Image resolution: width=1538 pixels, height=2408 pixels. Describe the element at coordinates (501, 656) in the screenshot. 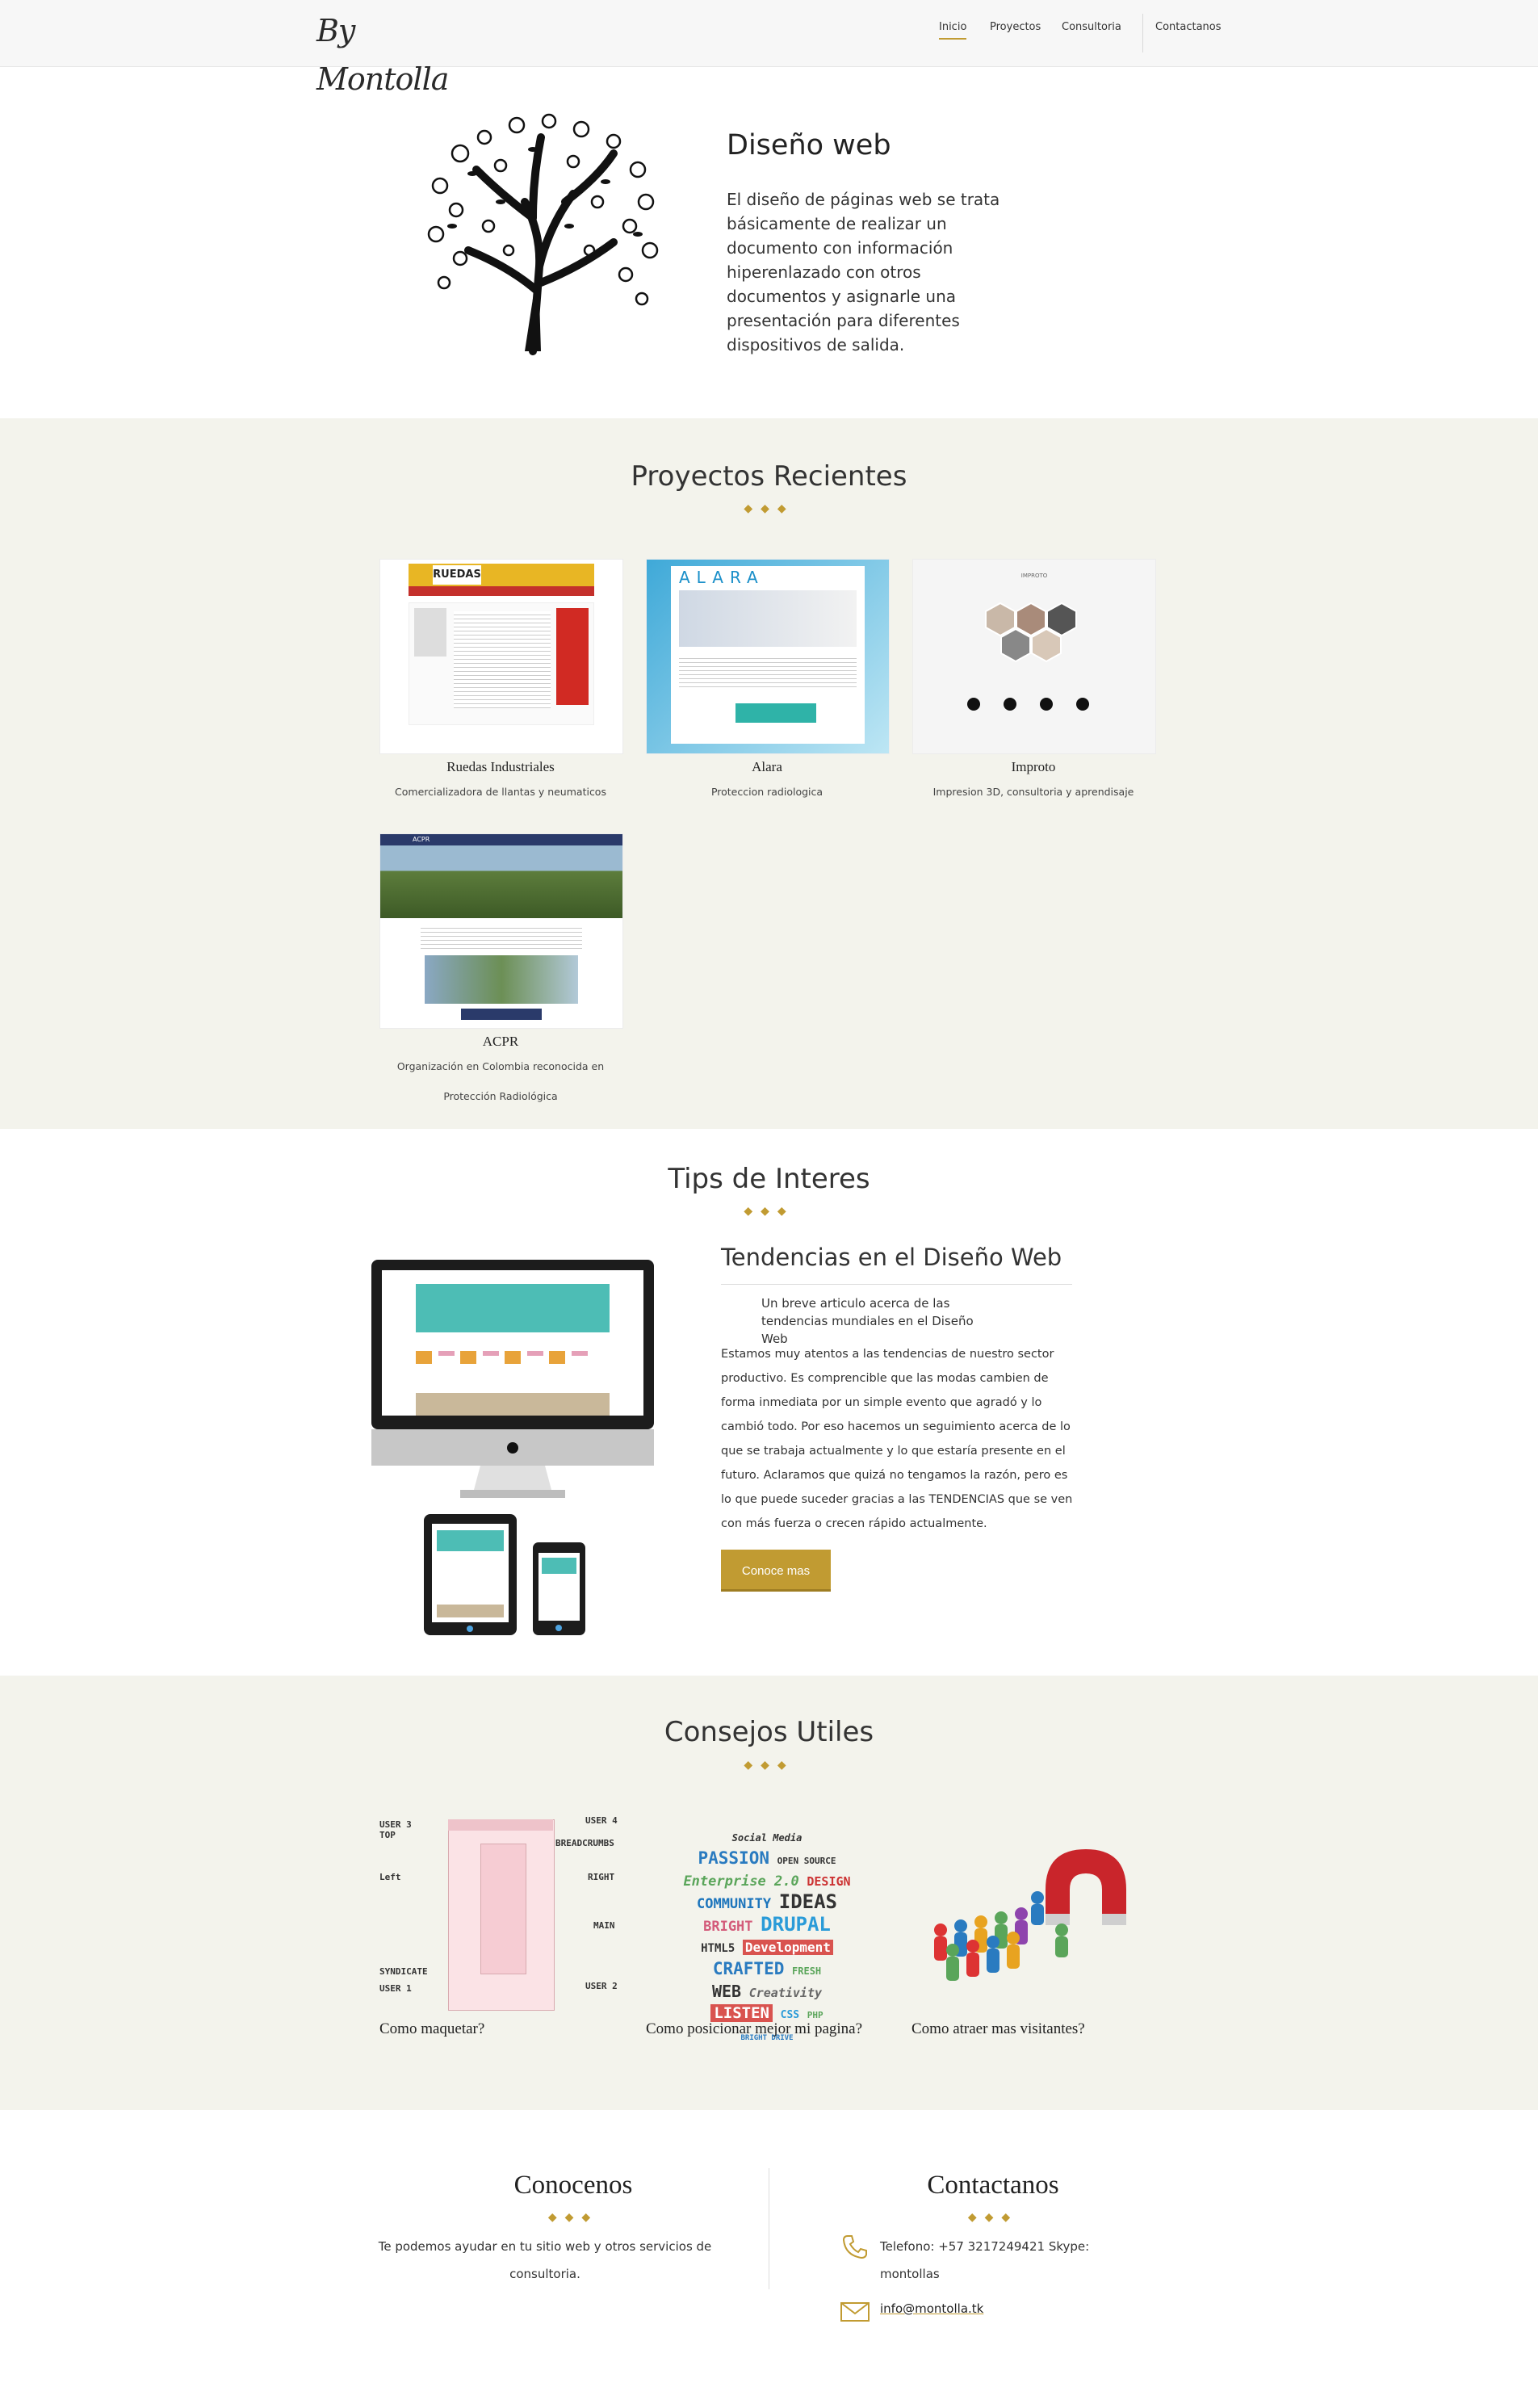

I see `project-thumb-ruedas: RUEDAS` at that location.